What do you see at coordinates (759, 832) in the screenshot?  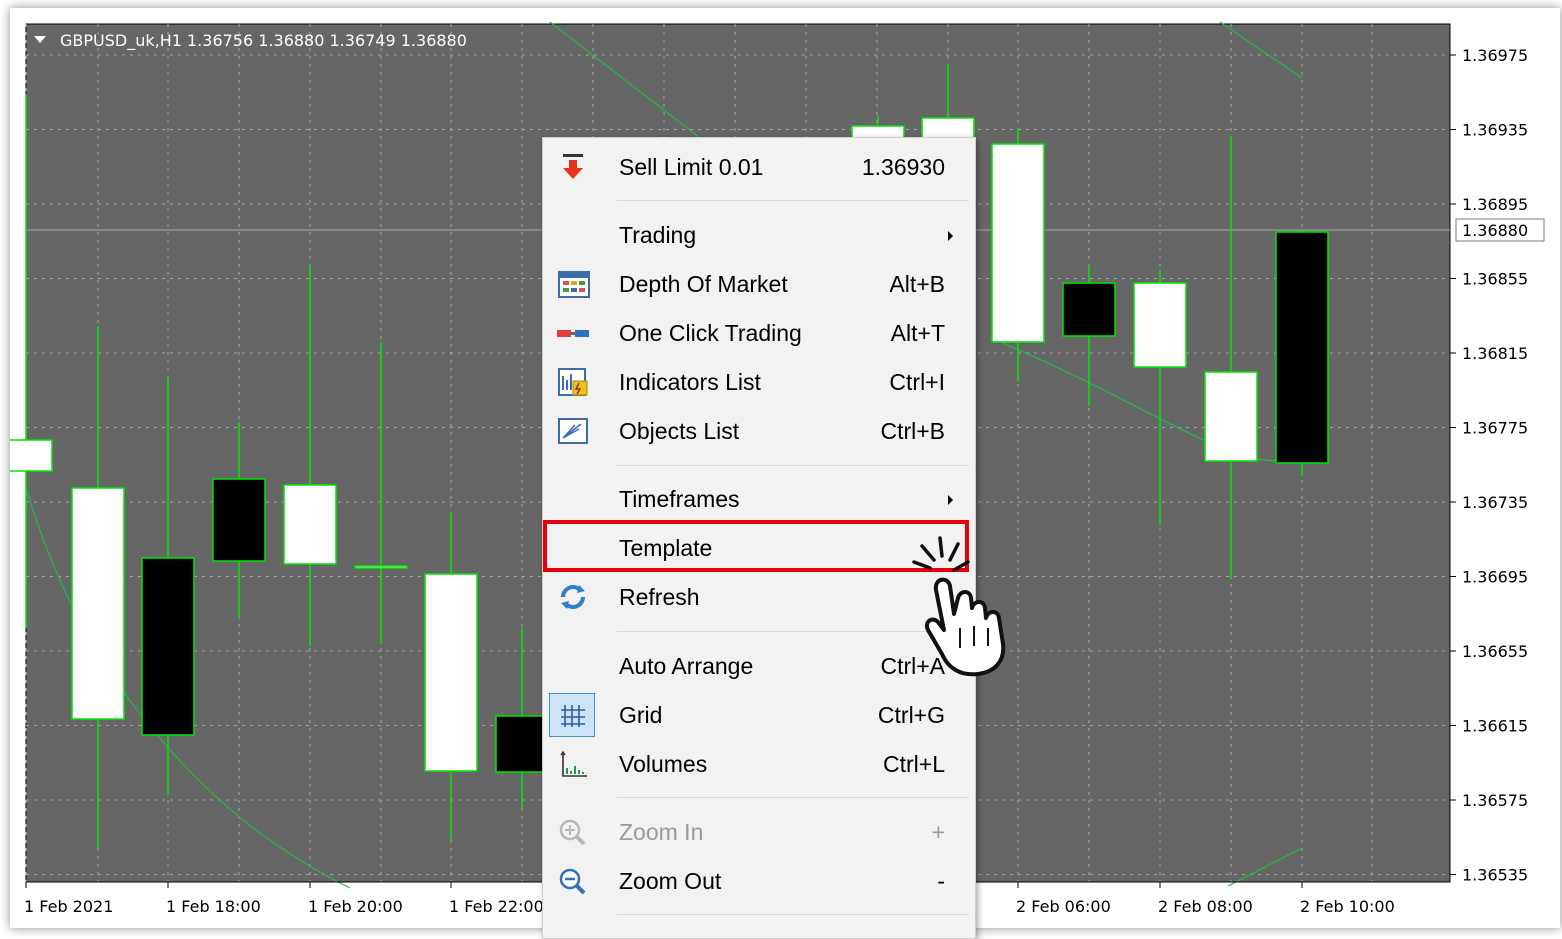 I see `menu-item-zoom-in: Zoom In +` at bounding box center [759, 832].